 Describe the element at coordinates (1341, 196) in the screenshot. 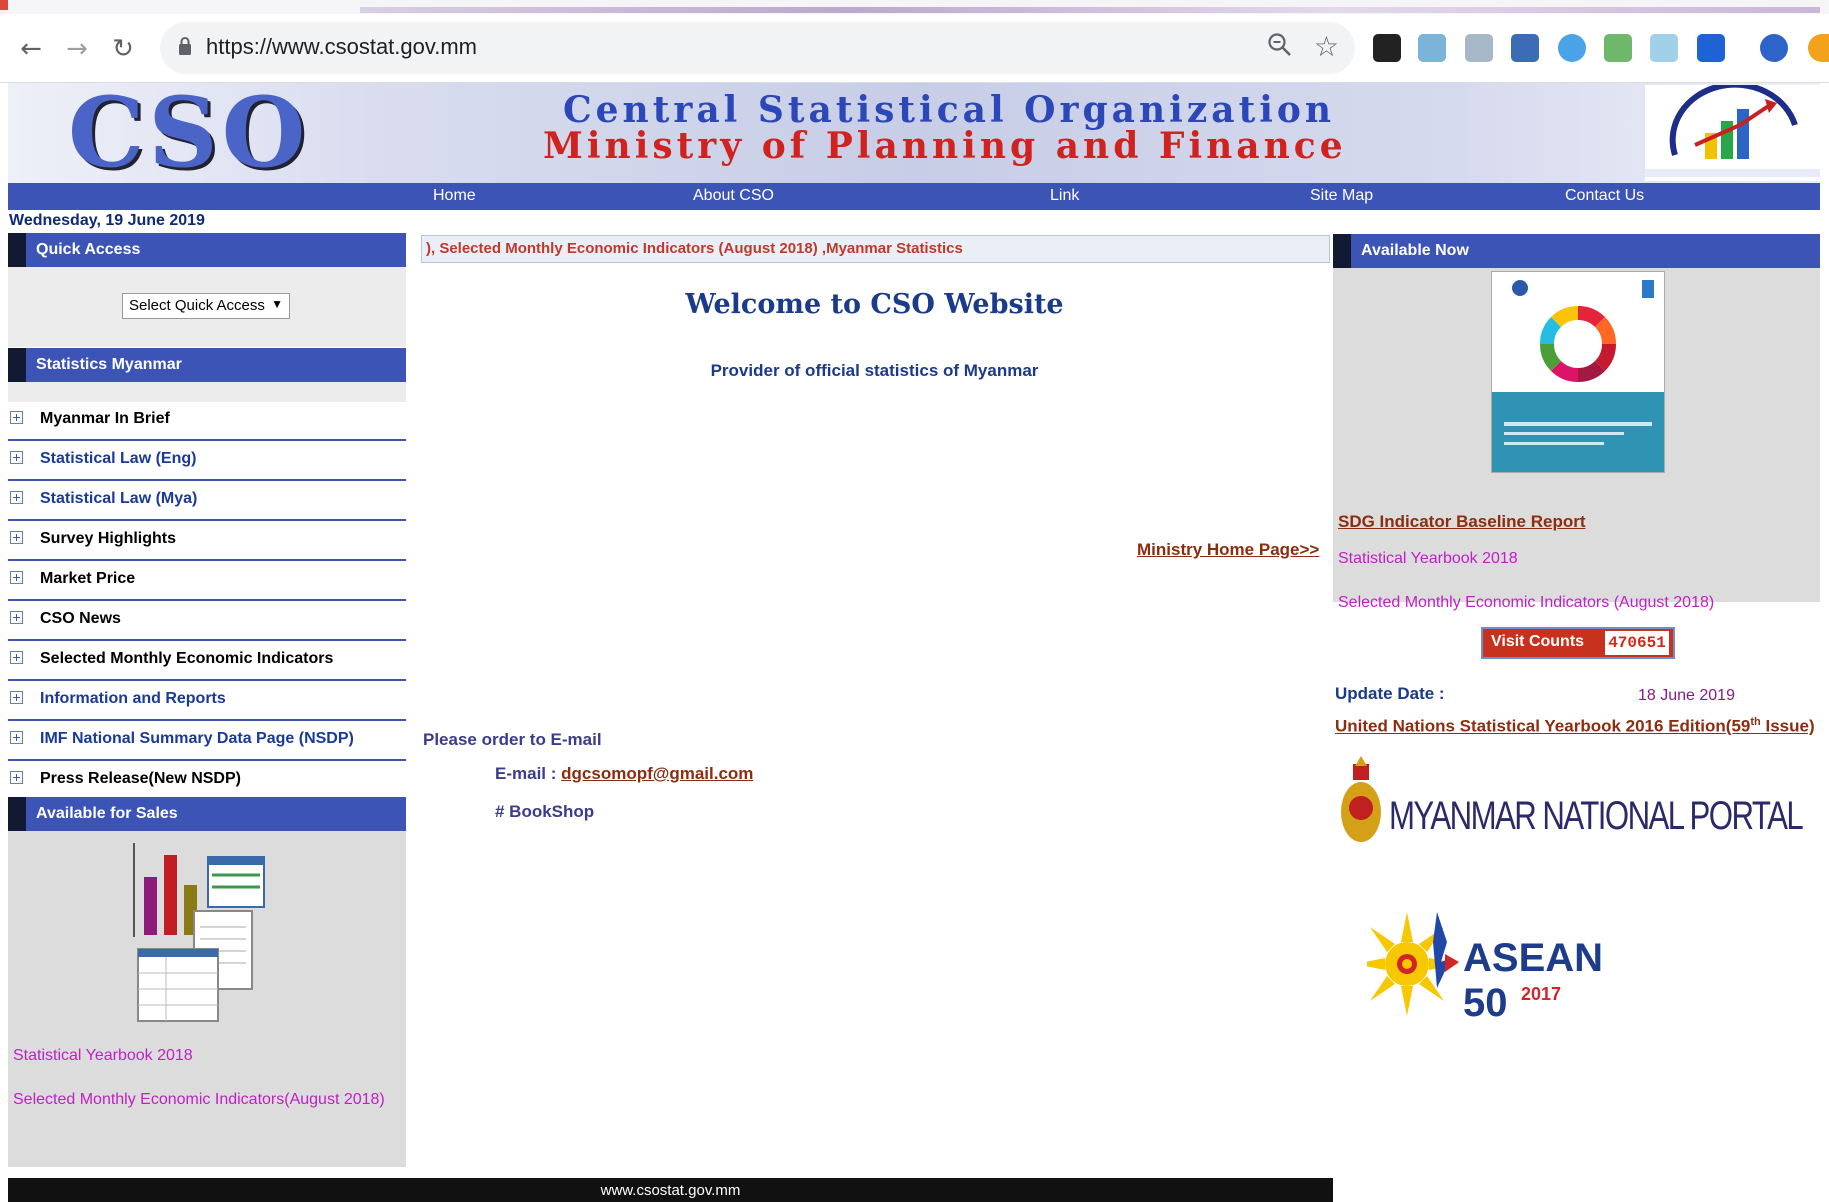

I see `nav-site-map: Site Map` at that location.